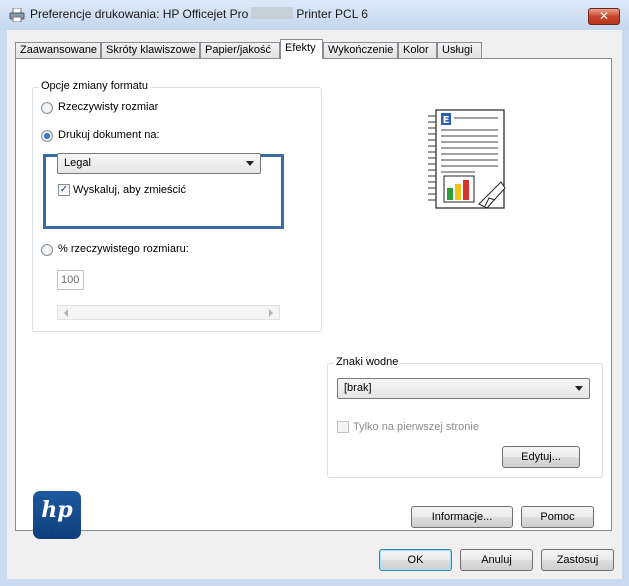 This screenshot has width=629, height=586. I want to click on paper-size-value: Legal, so click(77, 163).